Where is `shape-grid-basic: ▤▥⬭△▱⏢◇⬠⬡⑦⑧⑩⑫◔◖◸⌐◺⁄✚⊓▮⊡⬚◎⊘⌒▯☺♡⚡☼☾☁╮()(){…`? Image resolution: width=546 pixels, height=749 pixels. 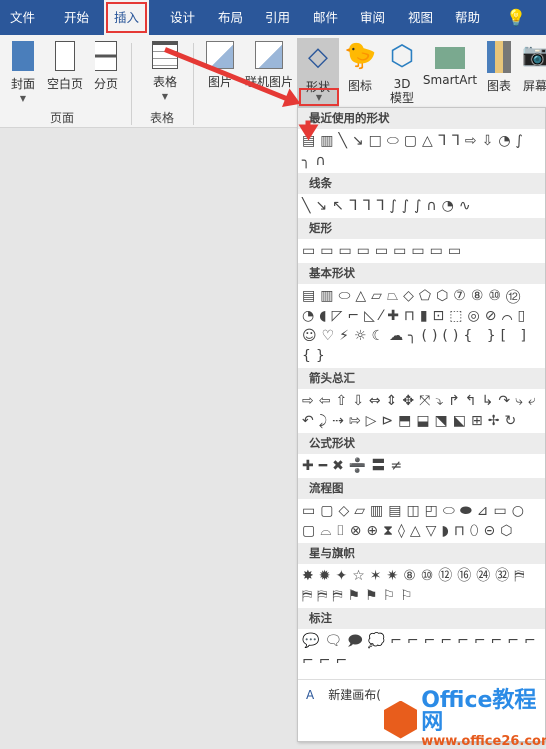 shape-grid-basic: ▤▥⬭△▱⏢◇⬠⬡⑦⑧⑩⑫◔◖◸⌐◺⁄✚⊓▮⊡⬚◎⊘⌒▯☺♡⚡☼☾☁╮()(){… is located at coordinates (421, 326).